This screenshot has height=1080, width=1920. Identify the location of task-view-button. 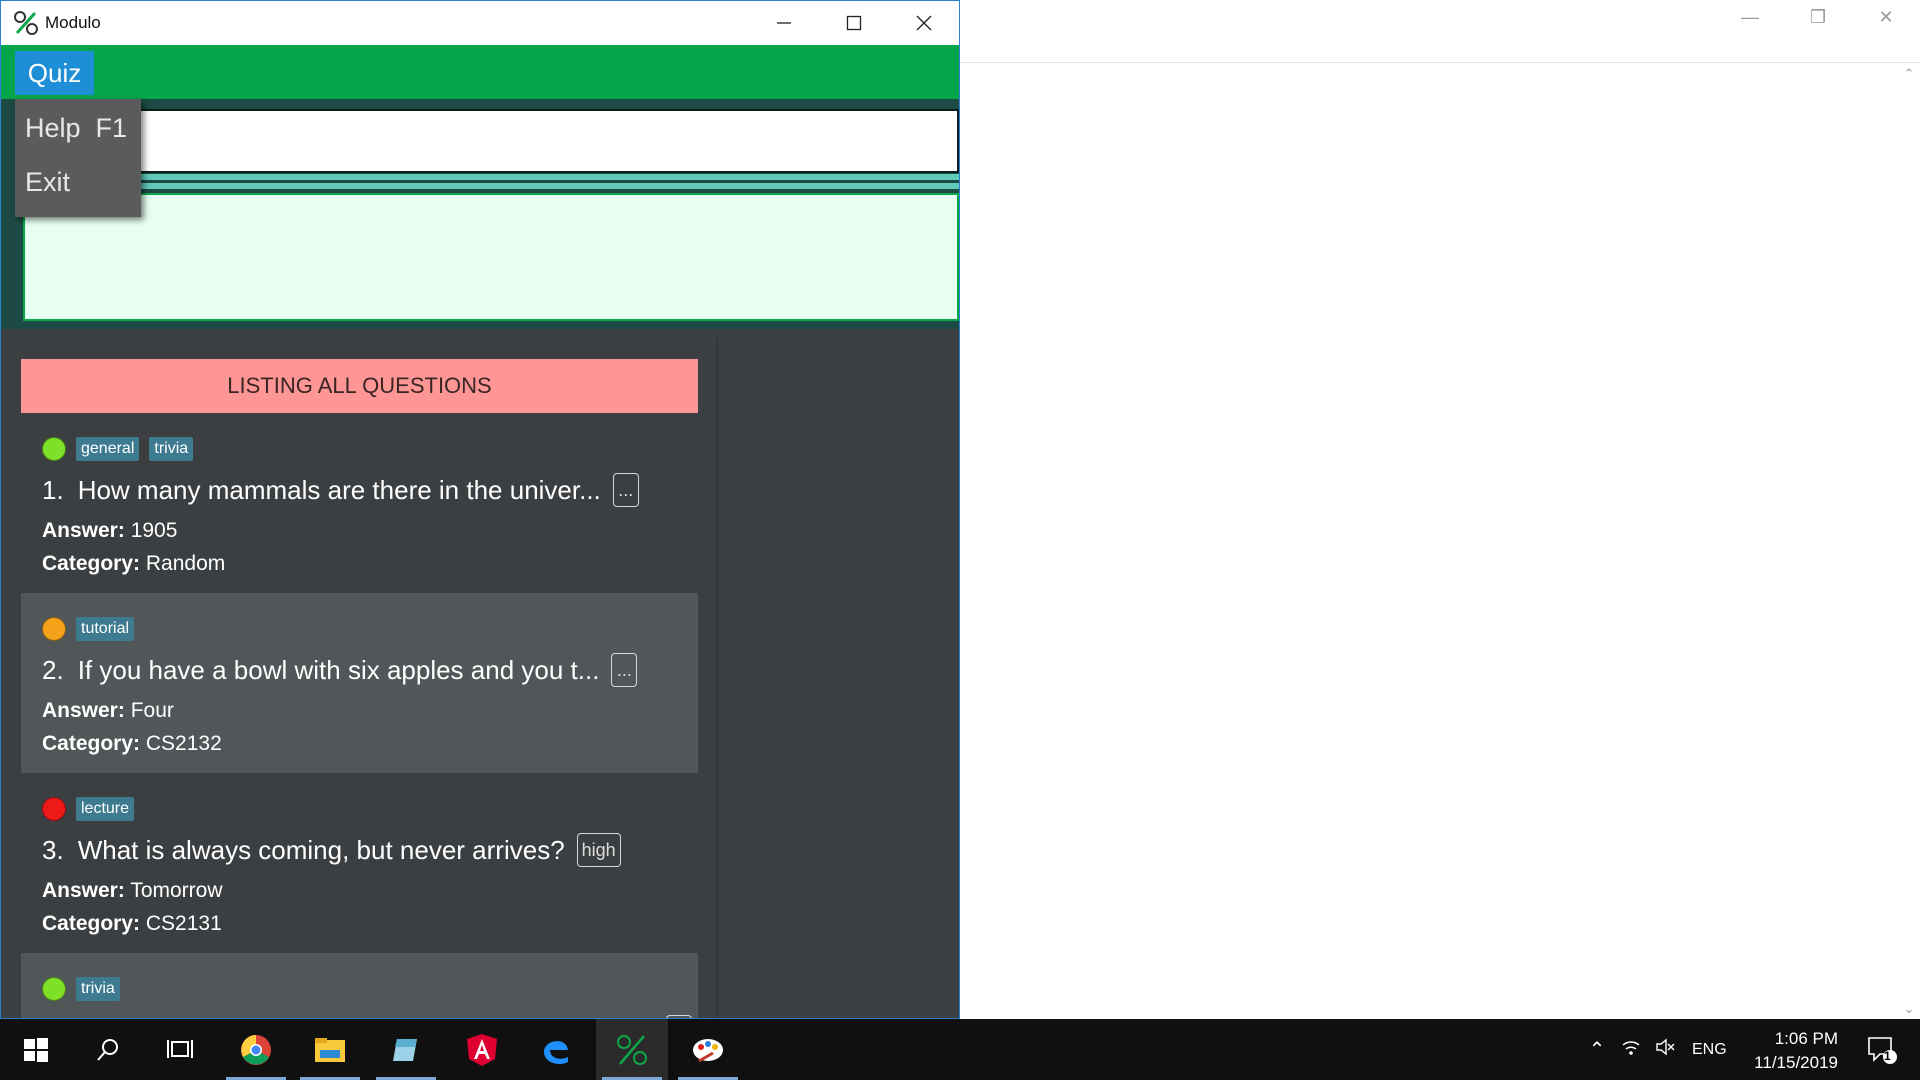
(180, 1049).